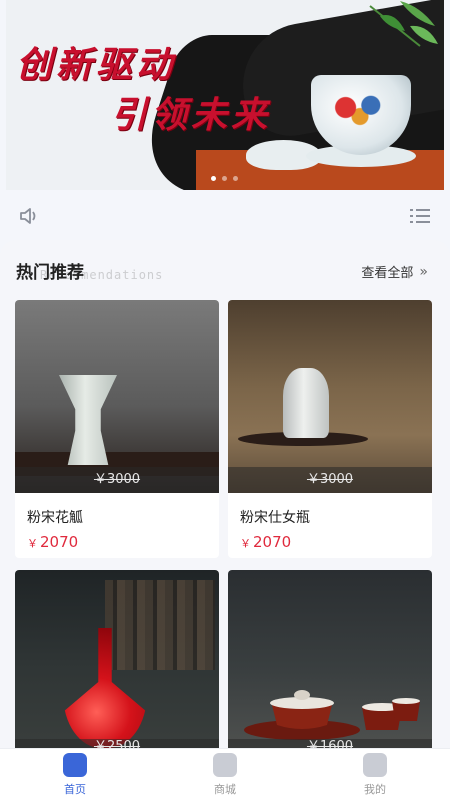 The height and width of the screenshot is (800, 450). What do you see at coordinates (225, 789) in the screenshot?
I see `tab-label: 商城` at bounding box center [225, 789].